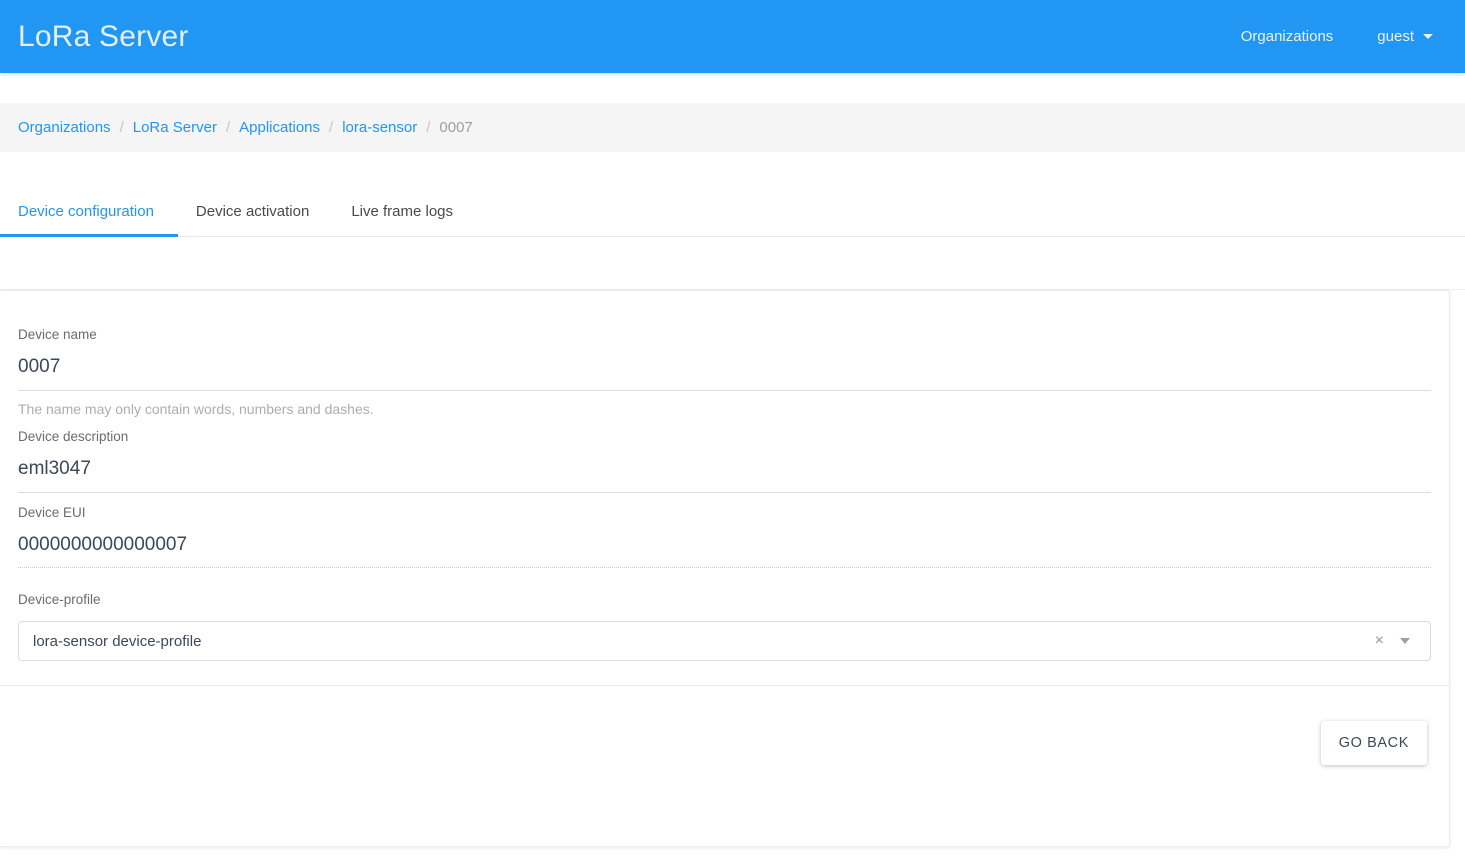 The height and width of the screenshot is (858, 1465). What do you see at coordinates (73, 436) in the screenshot?
I see `device-description-label: Device description` at bounding box center [73, 436].